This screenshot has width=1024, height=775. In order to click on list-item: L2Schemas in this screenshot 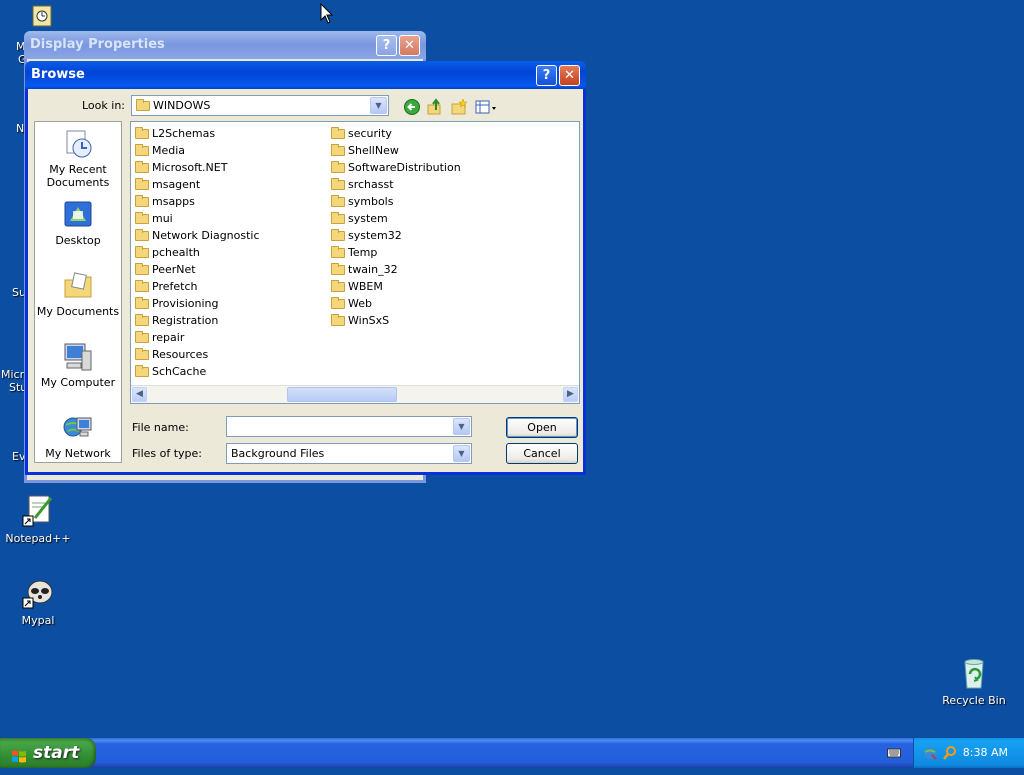, I will do `click(196, 133)`.